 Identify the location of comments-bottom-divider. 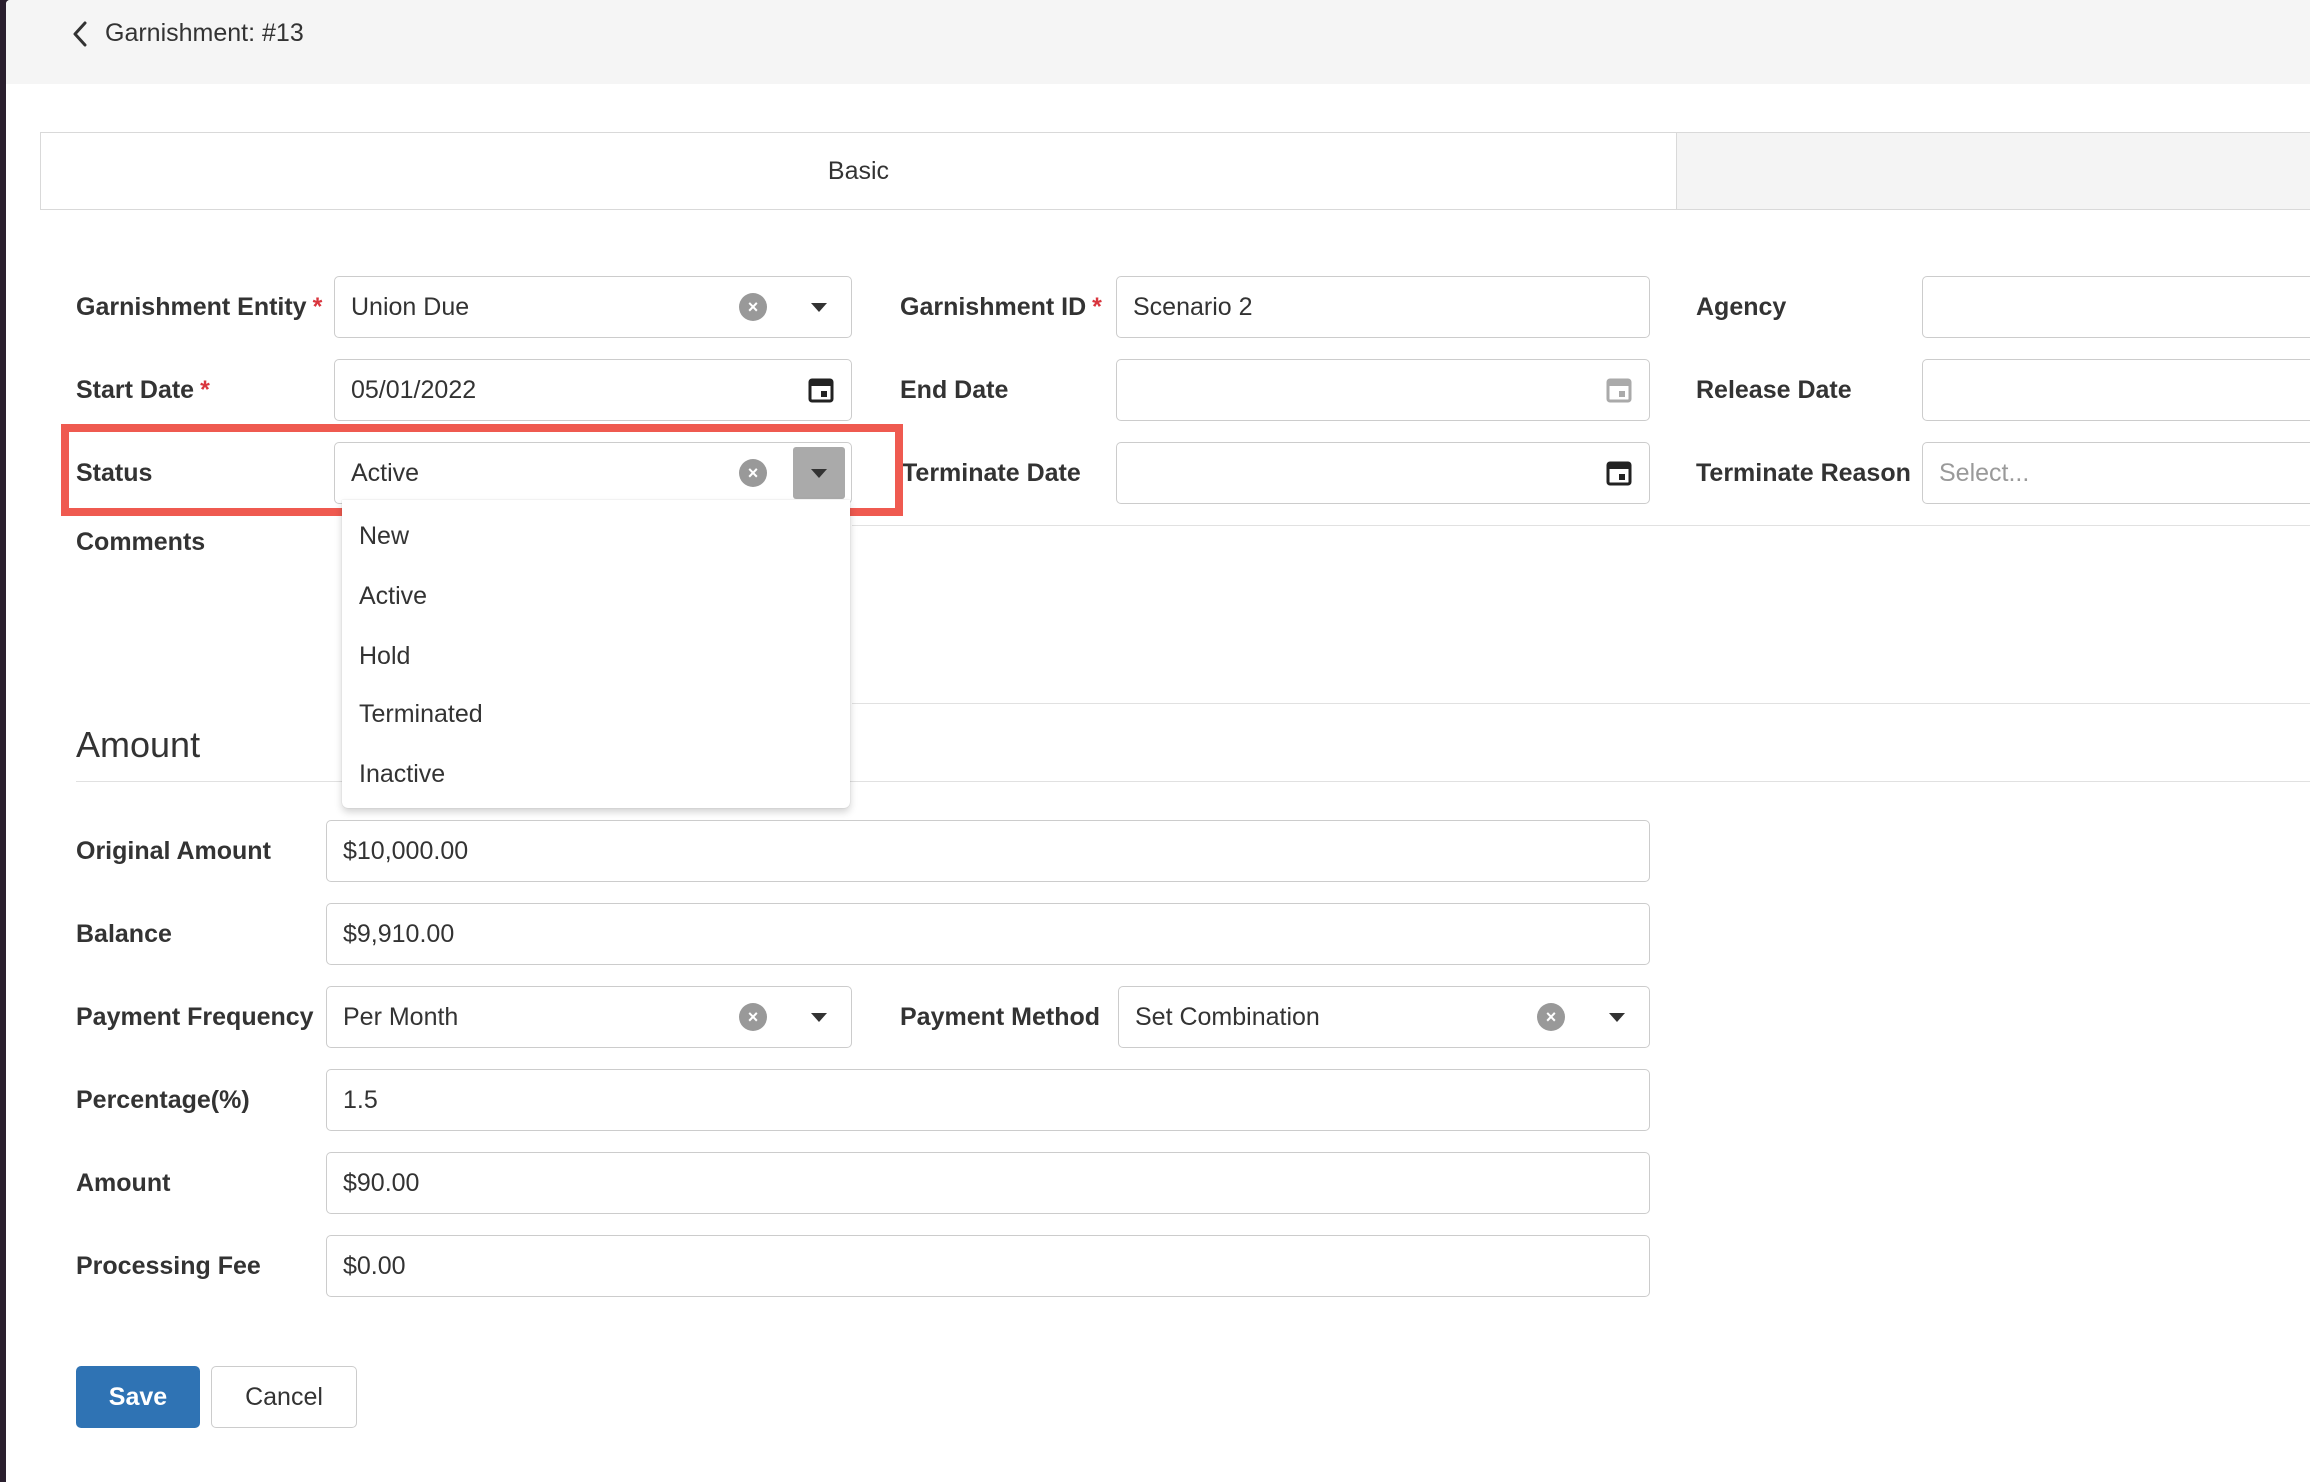
(1581, 703).